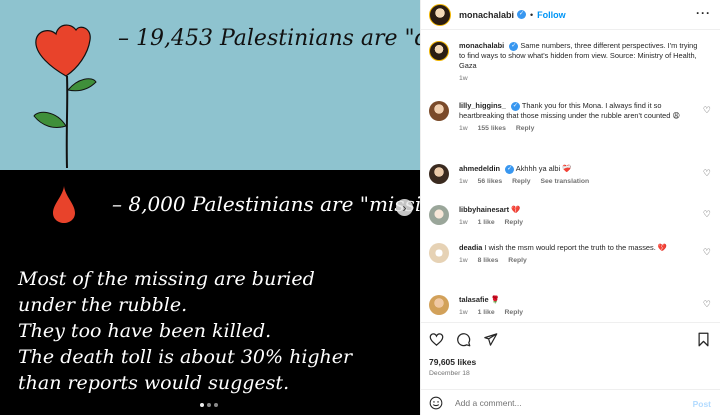 The image size is (720, 415). What do you see at coordinates (703, 339) in the screenshot?
I see `bookmark-icon` at bounding box center [703, 339].